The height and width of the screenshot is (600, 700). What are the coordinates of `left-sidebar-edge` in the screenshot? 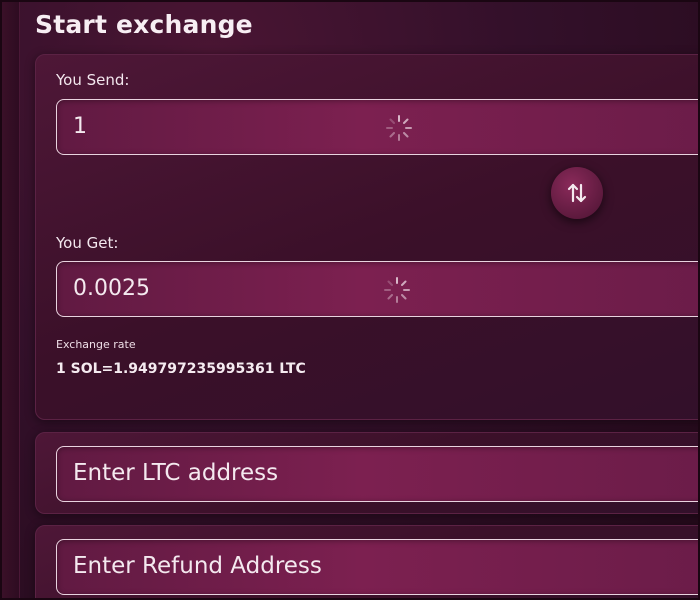 It's located at (11, 300).